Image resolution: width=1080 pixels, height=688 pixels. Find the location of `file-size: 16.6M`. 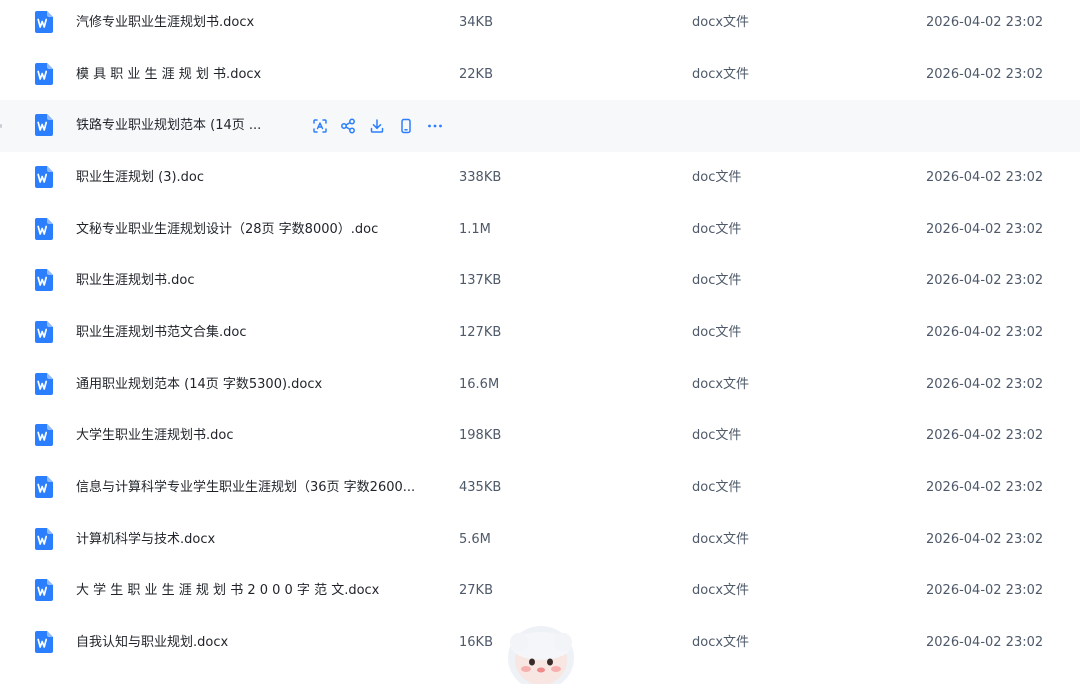

file-size: 16.6M is located at coordinates (479, 384).